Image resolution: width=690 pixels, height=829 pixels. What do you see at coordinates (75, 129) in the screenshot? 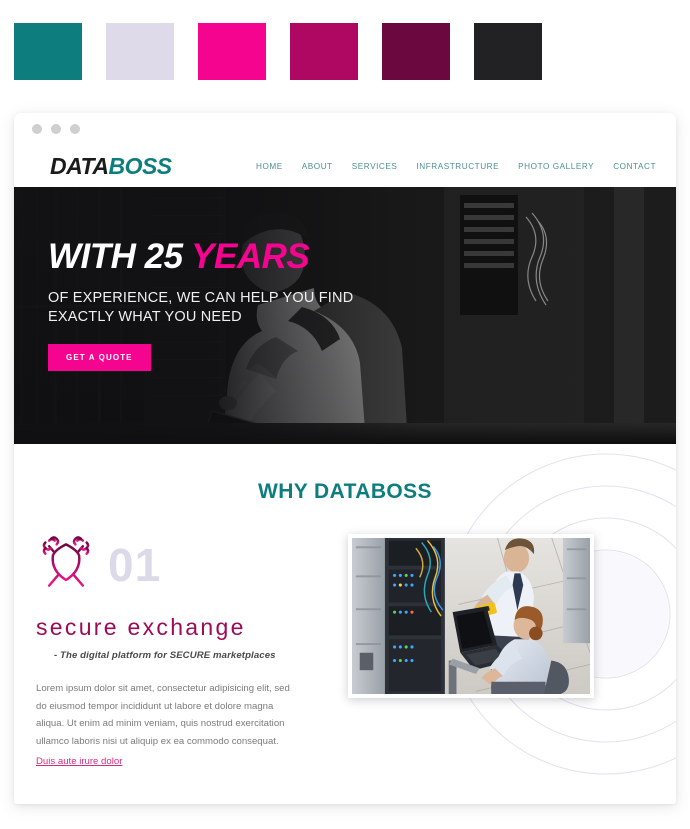
I see `window-maximize-dot` at bounding box center [75, 129].